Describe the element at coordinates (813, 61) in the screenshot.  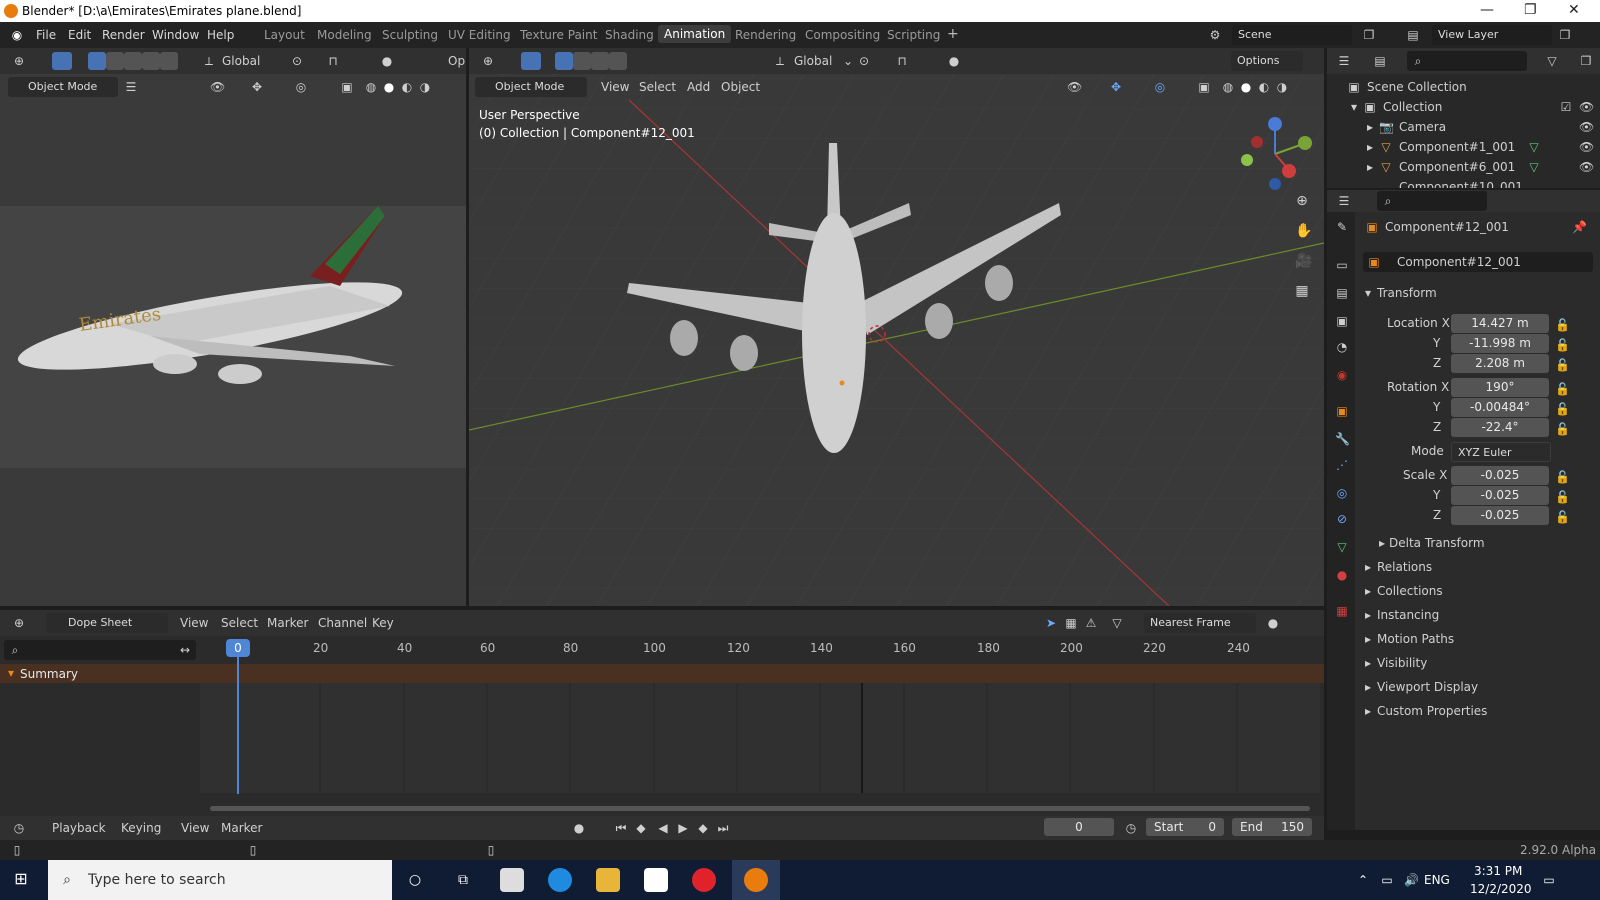
I see `viewport-transform-orientation: Global` at that location.